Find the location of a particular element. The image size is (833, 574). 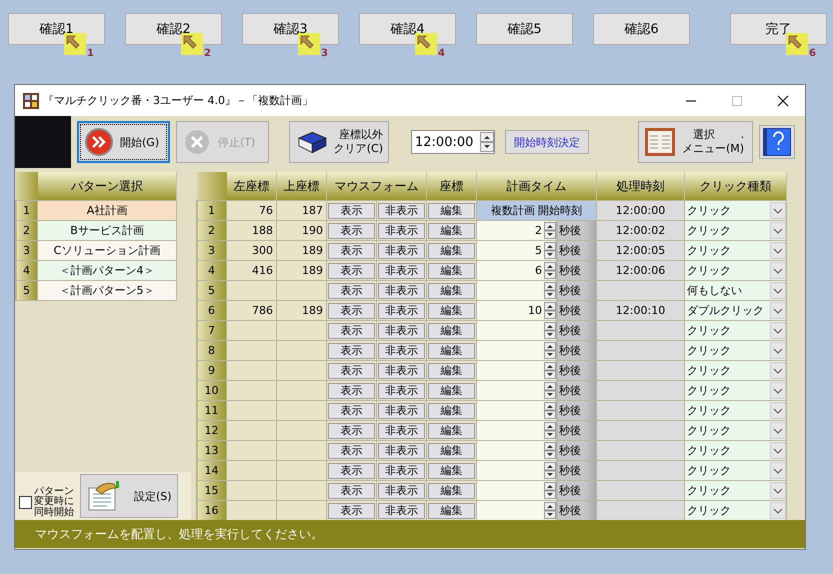

time-field: 12:00:00 is located at coordinates (453, 142).